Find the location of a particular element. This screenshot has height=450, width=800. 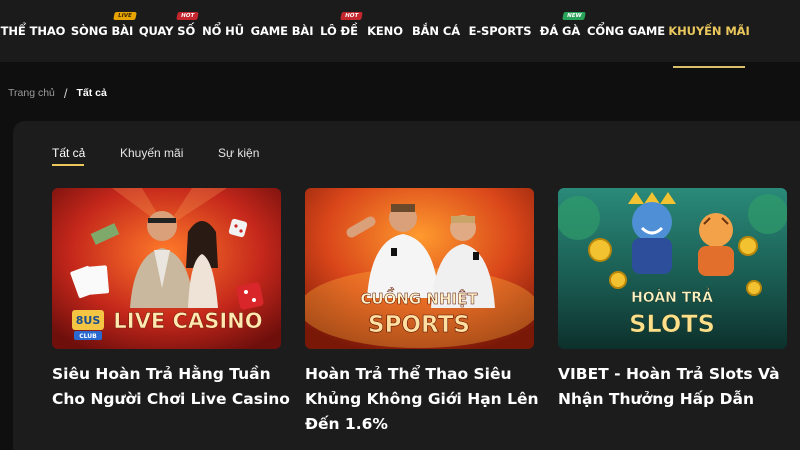

slots-banner-image: HOÀN TRẢ SLOTS is located at coordinates (672, 268).